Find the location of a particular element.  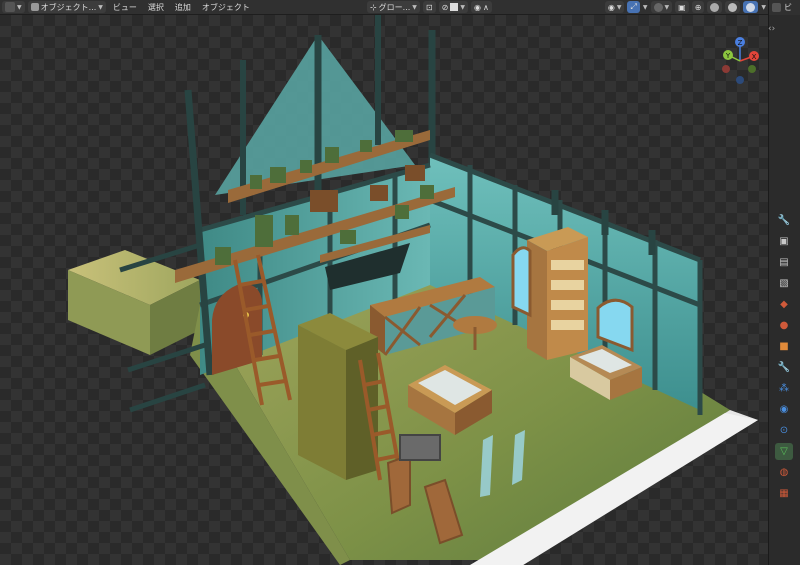

rendered-sphere-icon is located at coordinates (751, 7).